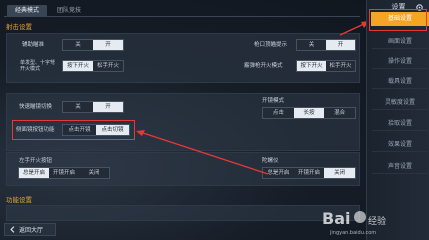  I want to click on mode-tabs: 经典模式 团队竞技, so click(182, 10).